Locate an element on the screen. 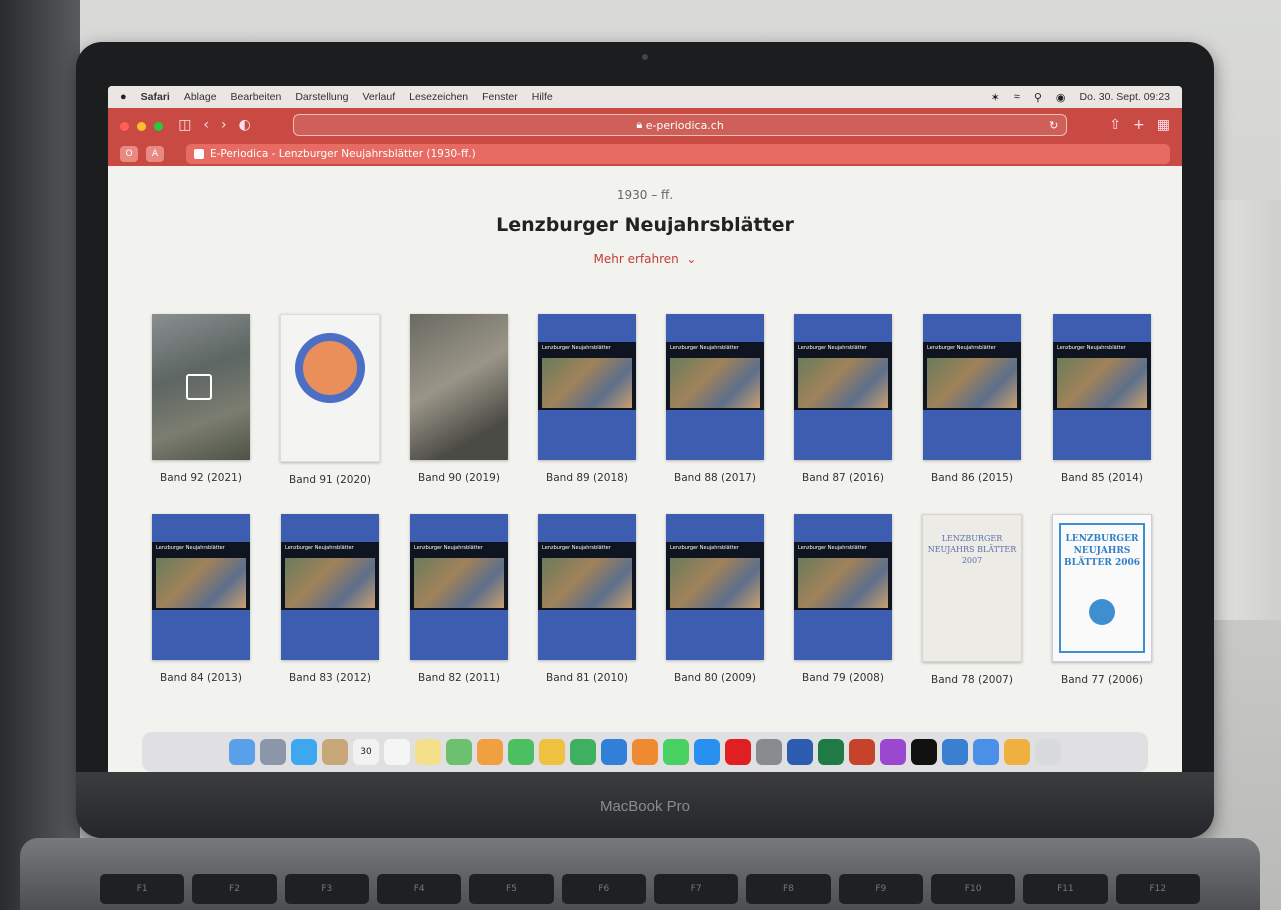 This screenshot has width=1281, height=910. volume-label: Band 90 (2019) is located at coordinates (459, 478).